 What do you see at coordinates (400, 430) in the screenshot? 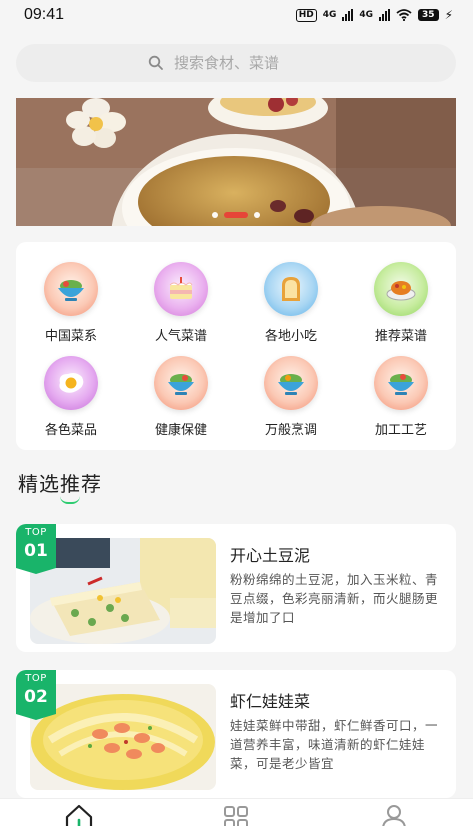
I see `category-label: 加工工艺` at bounding box center [400, 430].